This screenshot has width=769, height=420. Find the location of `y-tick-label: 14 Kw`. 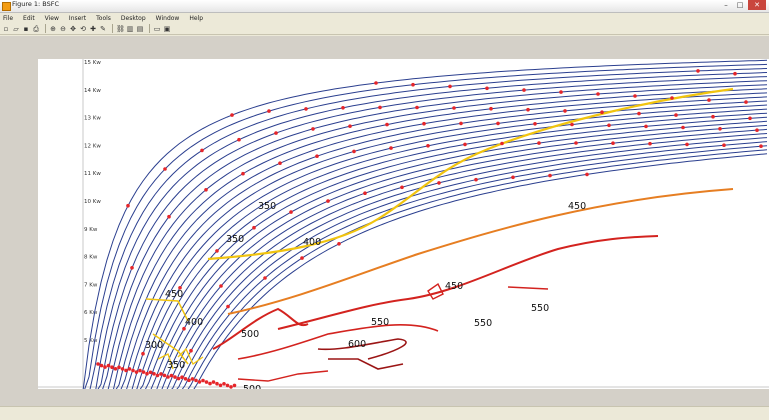

y-tick-label: 14 Kw is located at coordinates (92, 91).